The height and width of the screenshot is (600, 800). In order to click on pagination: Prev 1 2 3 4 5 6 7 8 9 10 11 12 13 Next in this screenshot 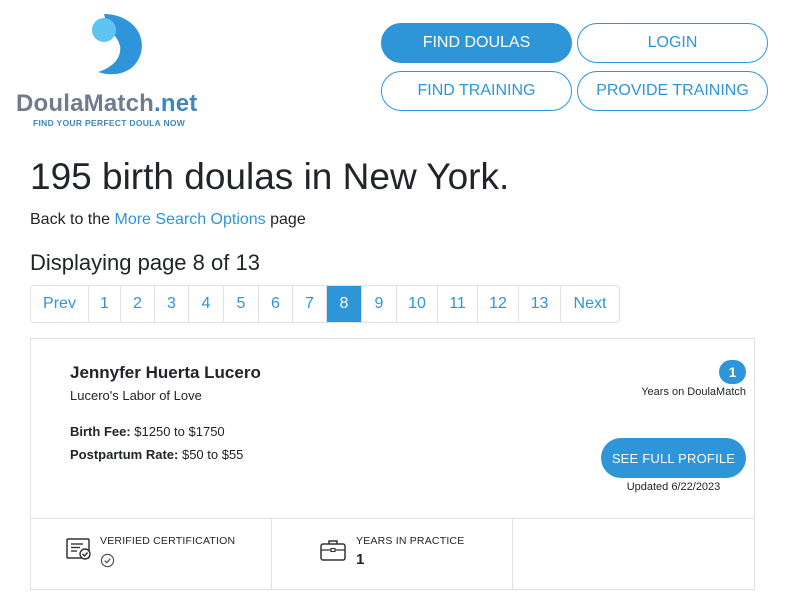, I will do `click(325, 304)`.